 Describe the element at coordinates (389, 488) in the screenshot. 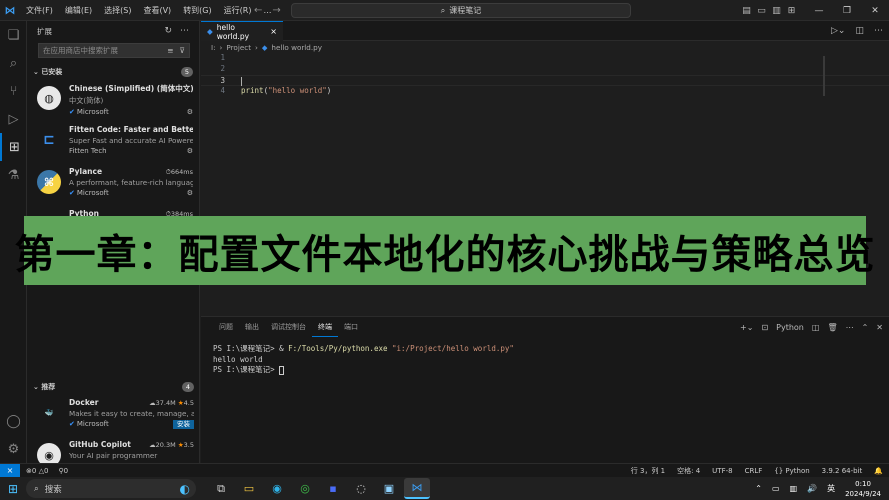

I see `screen-tool-icon: ▣` at that location.